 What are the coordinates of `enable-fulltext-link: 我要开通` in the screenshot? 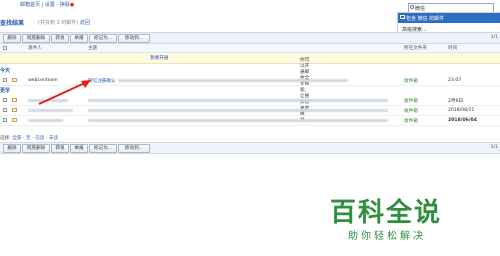 It's located at (159, 58).